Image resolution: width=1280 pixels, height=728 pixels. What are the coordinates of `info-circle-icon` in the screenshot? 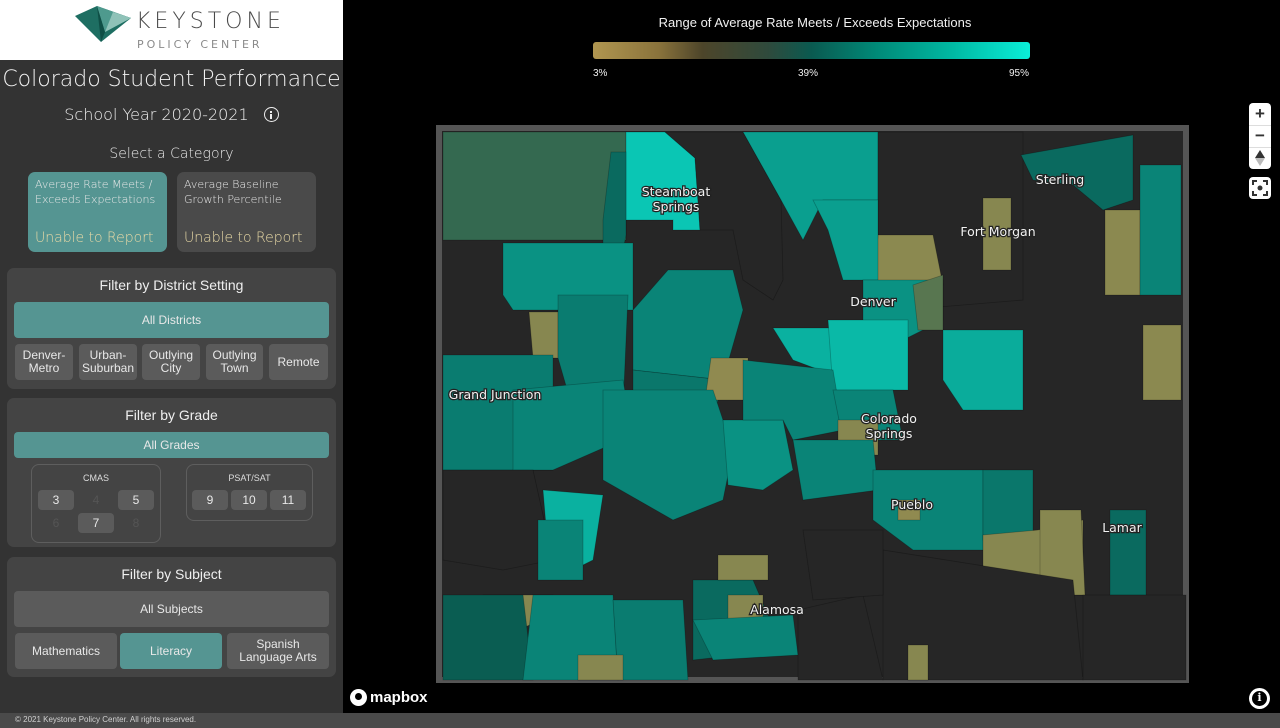 It's located at (271, 114).